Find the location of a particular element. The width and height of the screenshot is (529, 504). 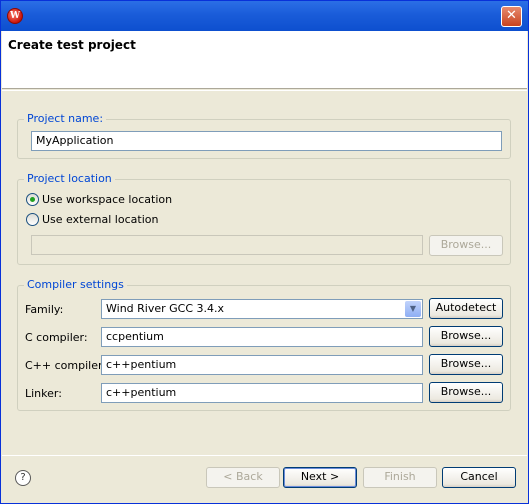

location-path-input is located at coordinates (227, 245).